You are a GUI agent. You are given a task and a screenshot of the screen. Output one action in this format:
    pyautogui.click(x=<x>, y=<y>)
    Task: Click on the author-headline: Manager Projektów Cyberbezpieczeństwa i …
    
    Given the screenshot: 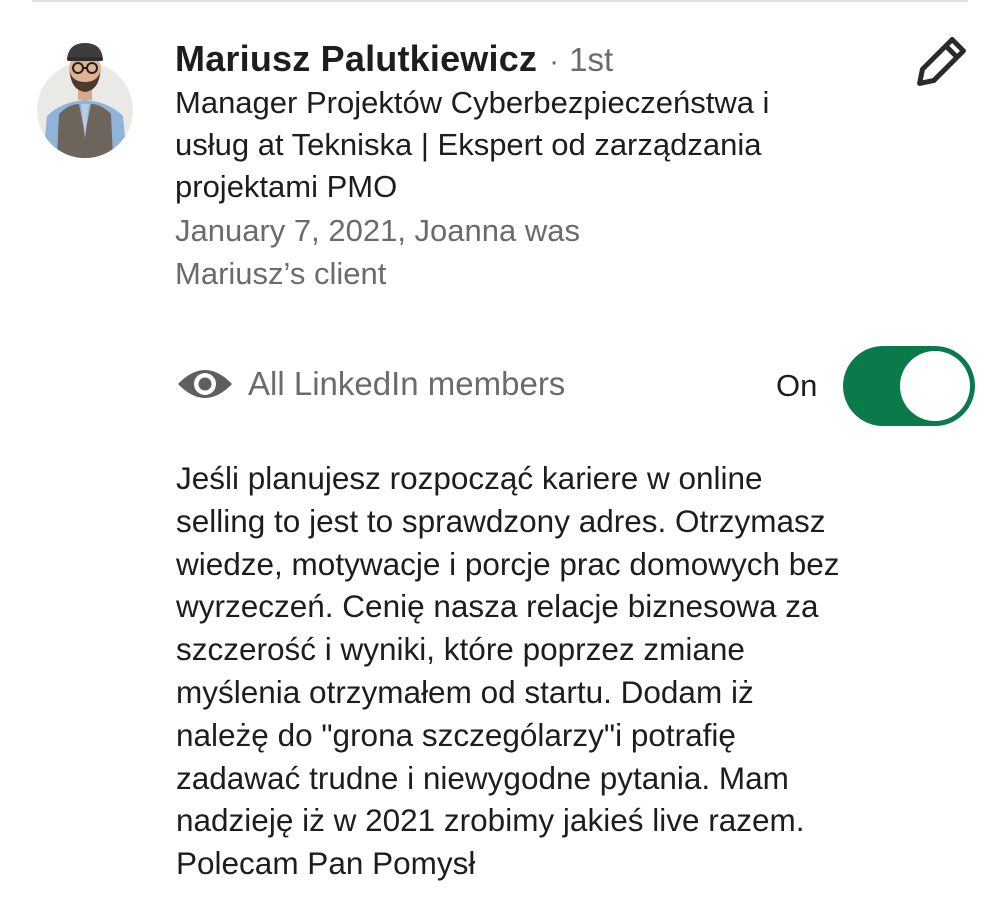 What is the action you would take?
    pyautogui.click(x=472, y=144)
    